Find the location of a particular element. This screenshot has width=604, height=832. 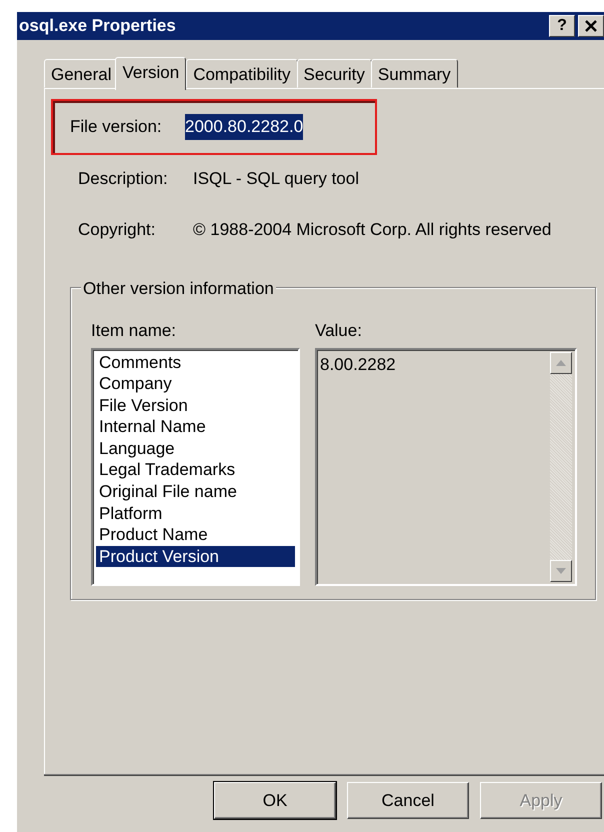

close-icon is located at coordinates (591, 26).